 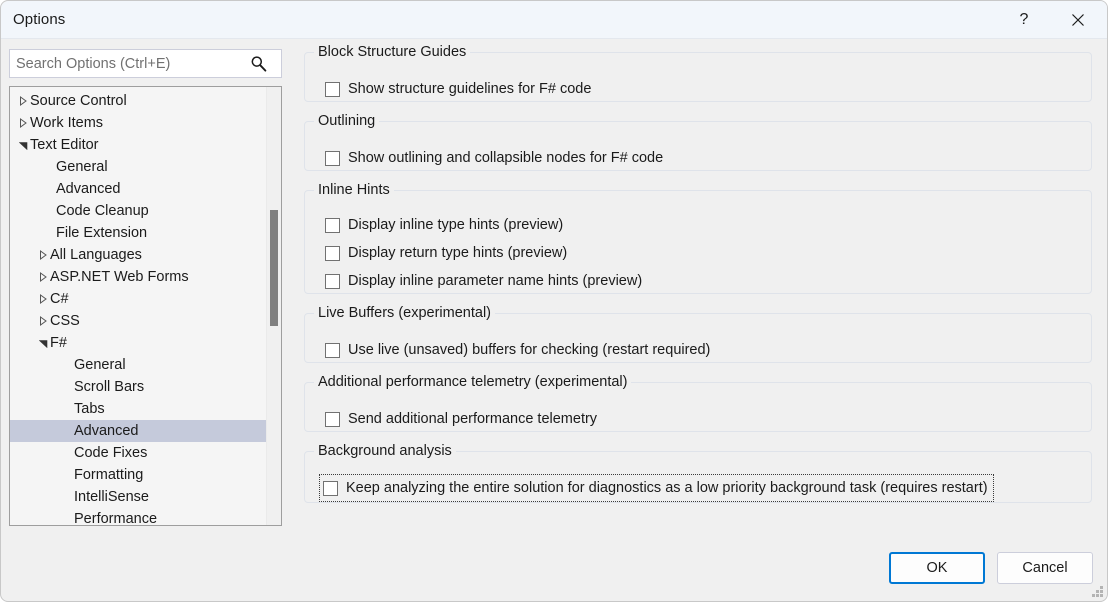 I want to click on search-box, so click(x=145, y=63).